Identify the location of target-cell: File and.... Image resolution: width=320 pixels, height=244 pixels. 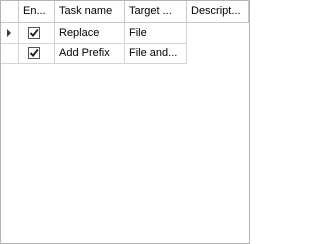
(156, 53).